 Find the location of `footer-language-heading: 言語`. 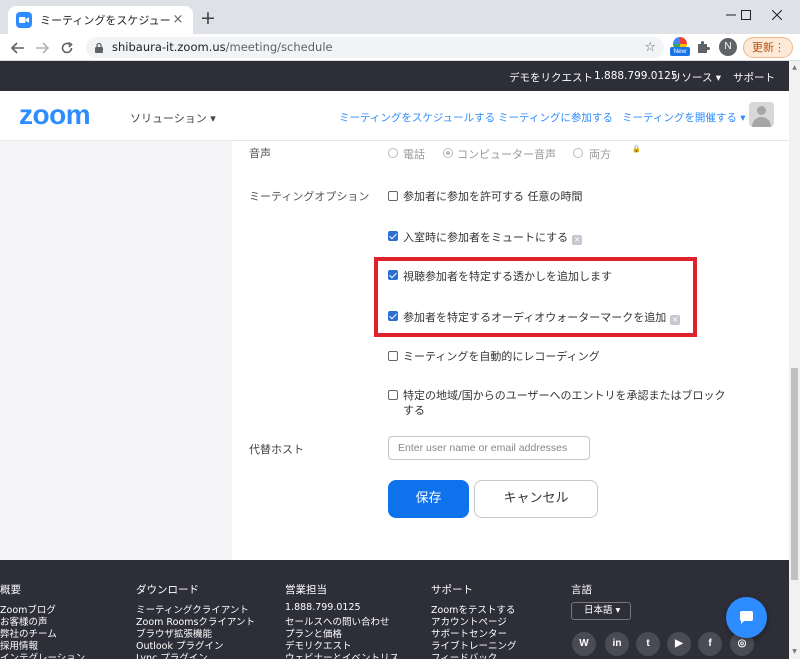

footer-language-heading: 言語 is located at coordinates (581, 590).